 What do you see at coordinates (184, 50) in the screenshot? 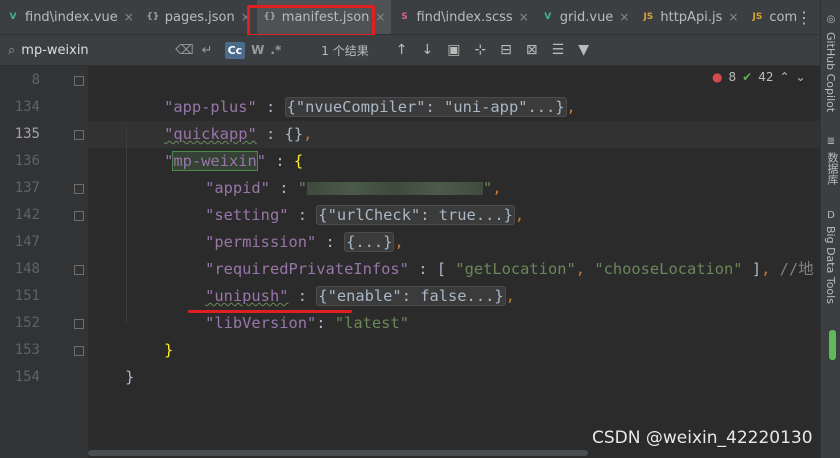
I see `clear-search-icon: ⌫` at bounding box center [184, 50].